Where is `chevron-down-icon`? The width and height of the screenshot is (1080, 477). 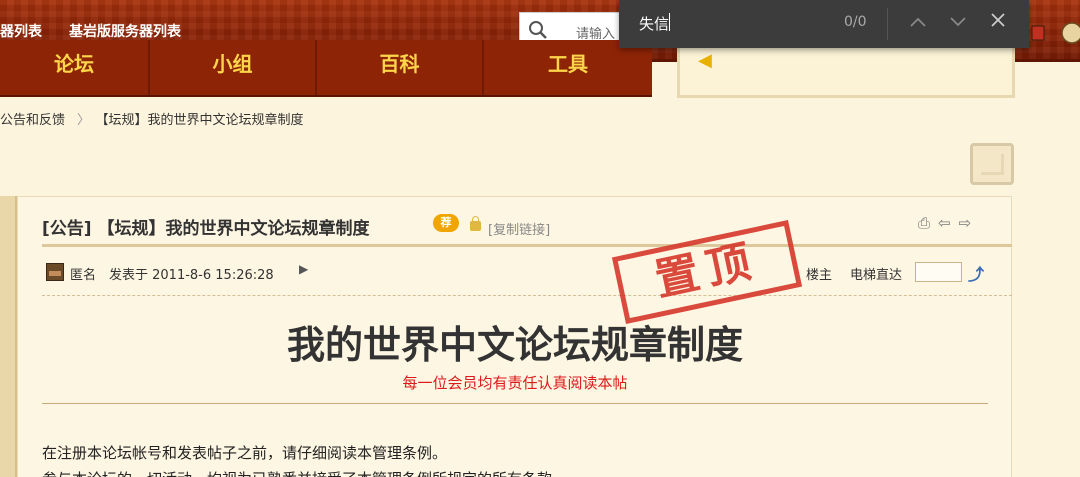 chevron-down-icon is located at coordinates (958, 22).